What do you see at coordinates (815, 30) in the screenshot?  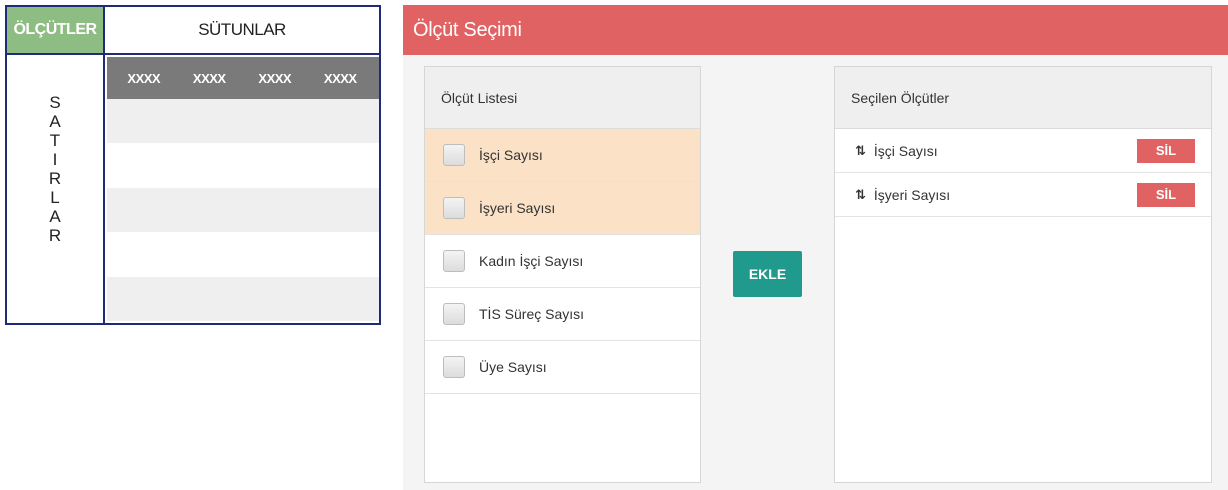 I see `panel-title: Ölçüt Seçimi` at bounding box center [815, 30].